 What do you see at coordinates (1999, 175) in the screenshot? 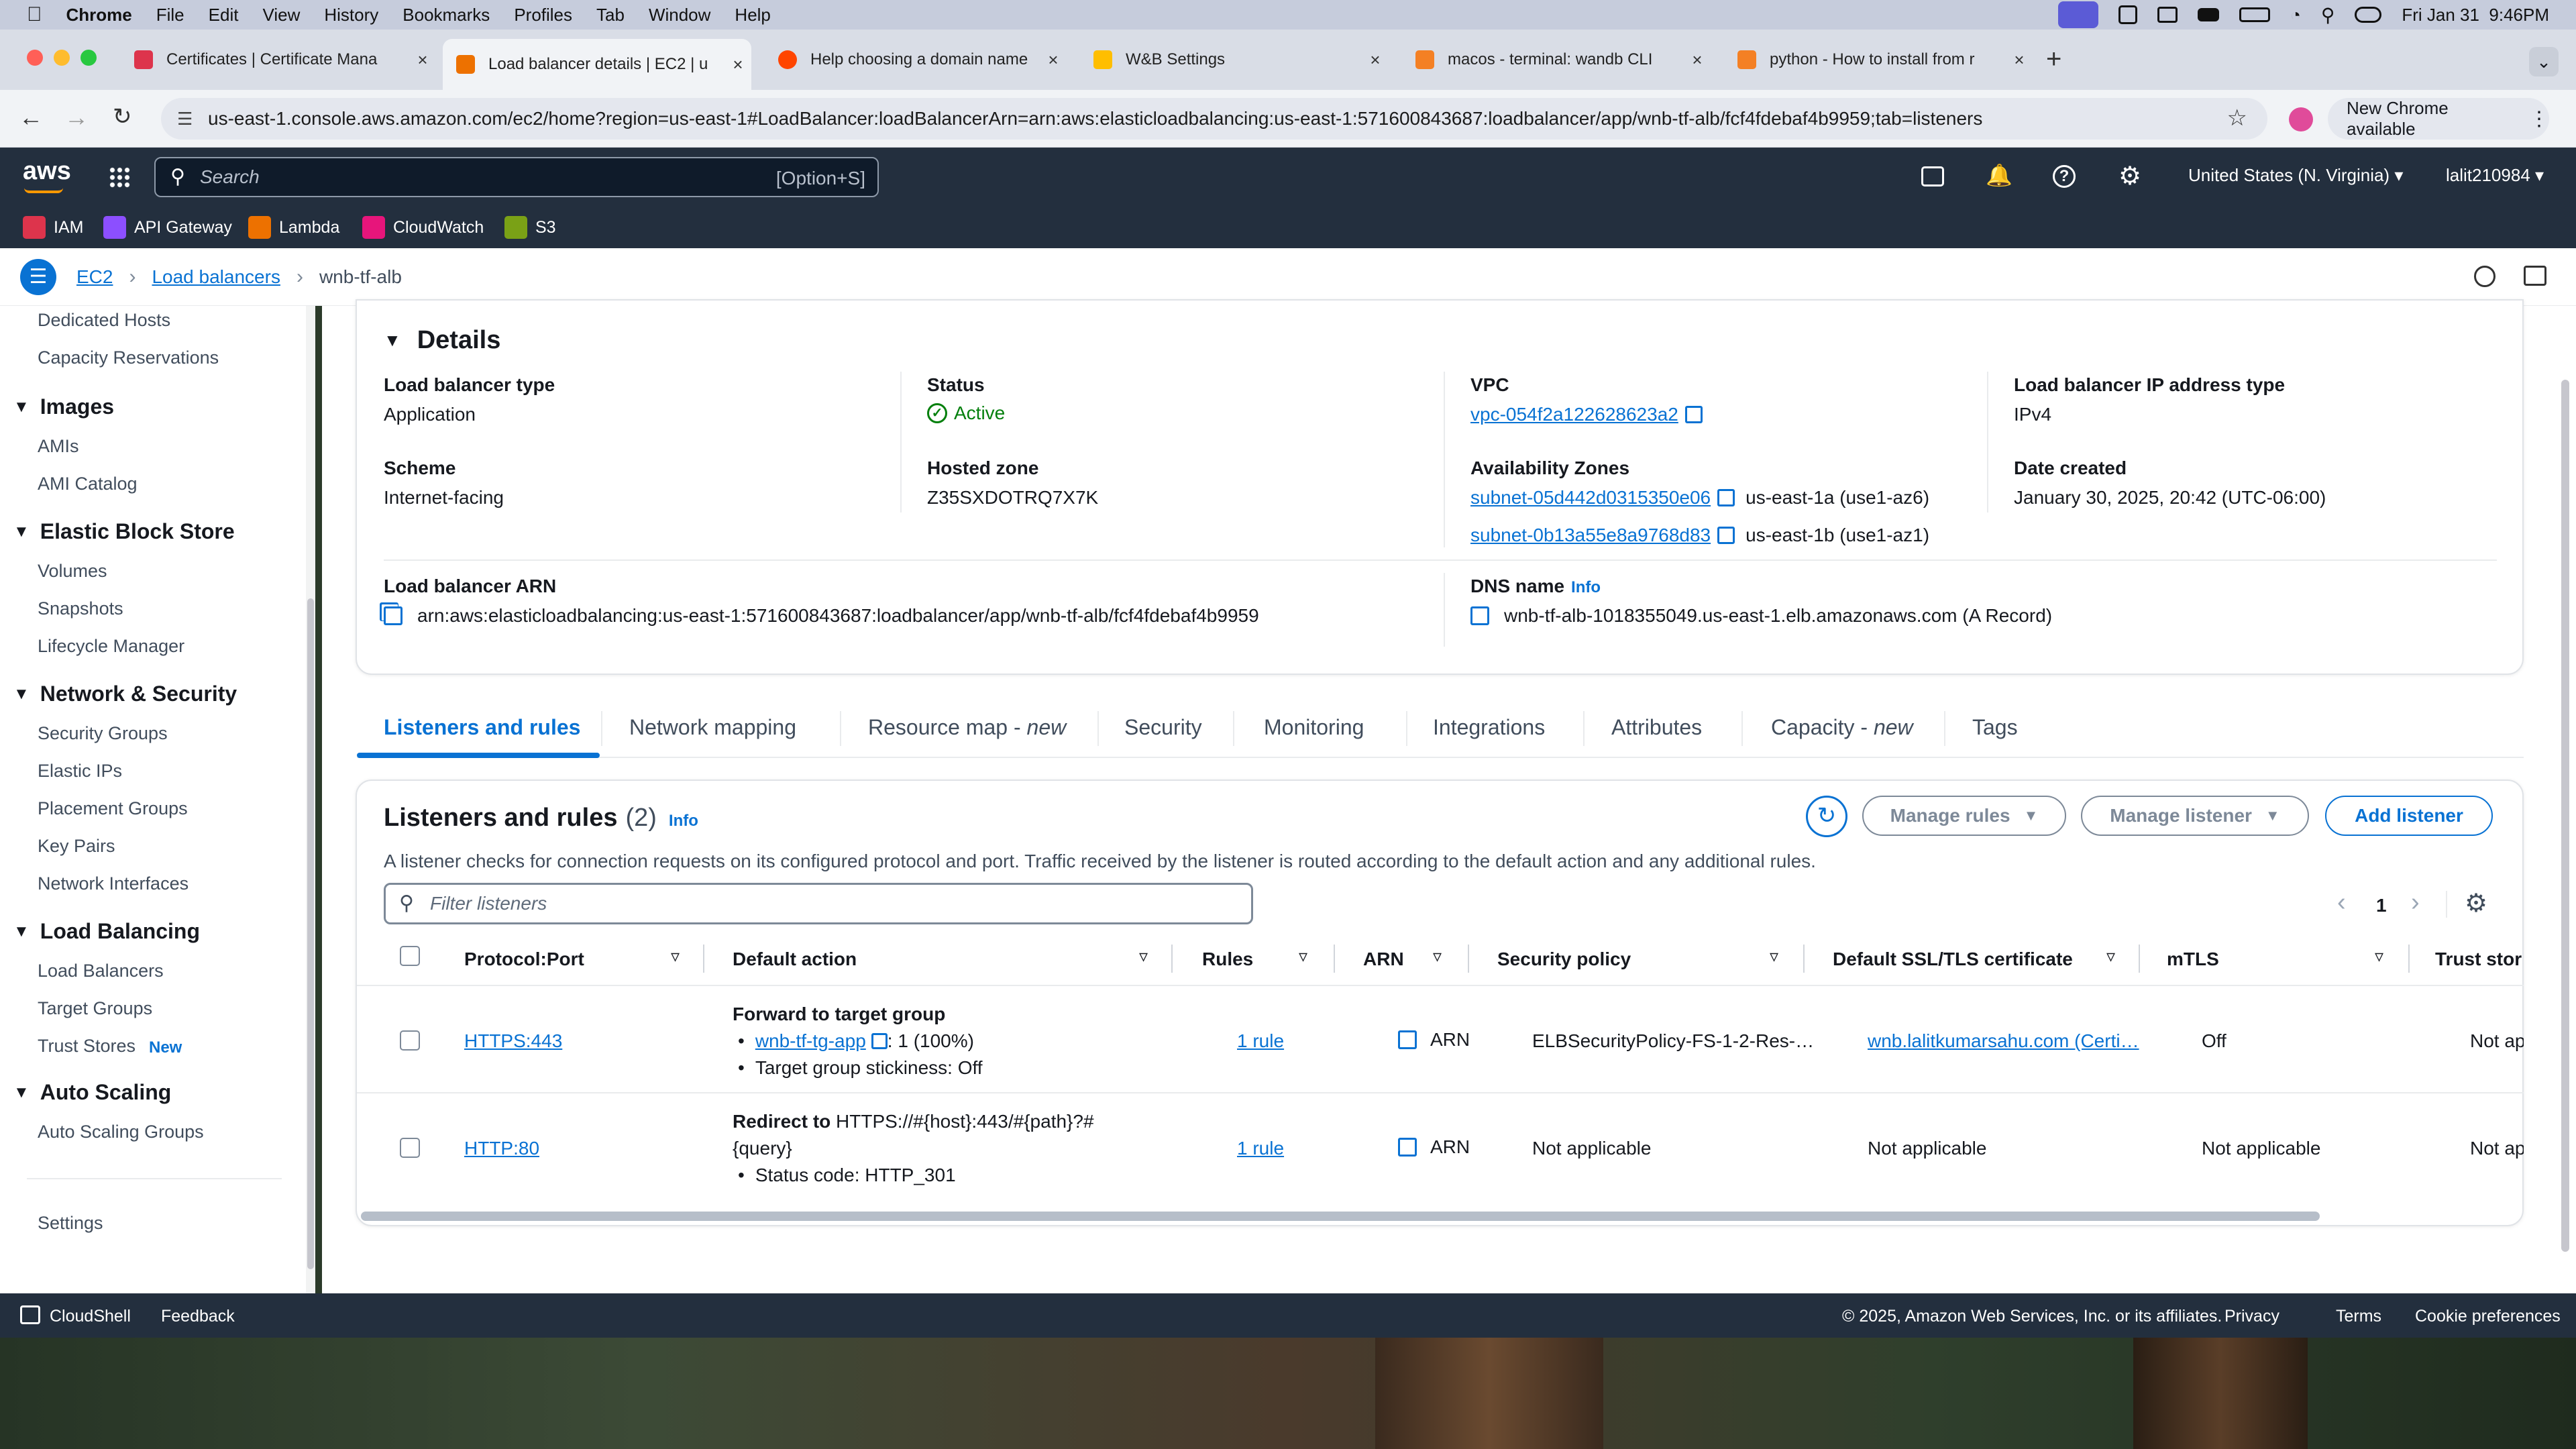
I see `notifications-bell-icon: 🔔` at bounding box center [1999, 175].